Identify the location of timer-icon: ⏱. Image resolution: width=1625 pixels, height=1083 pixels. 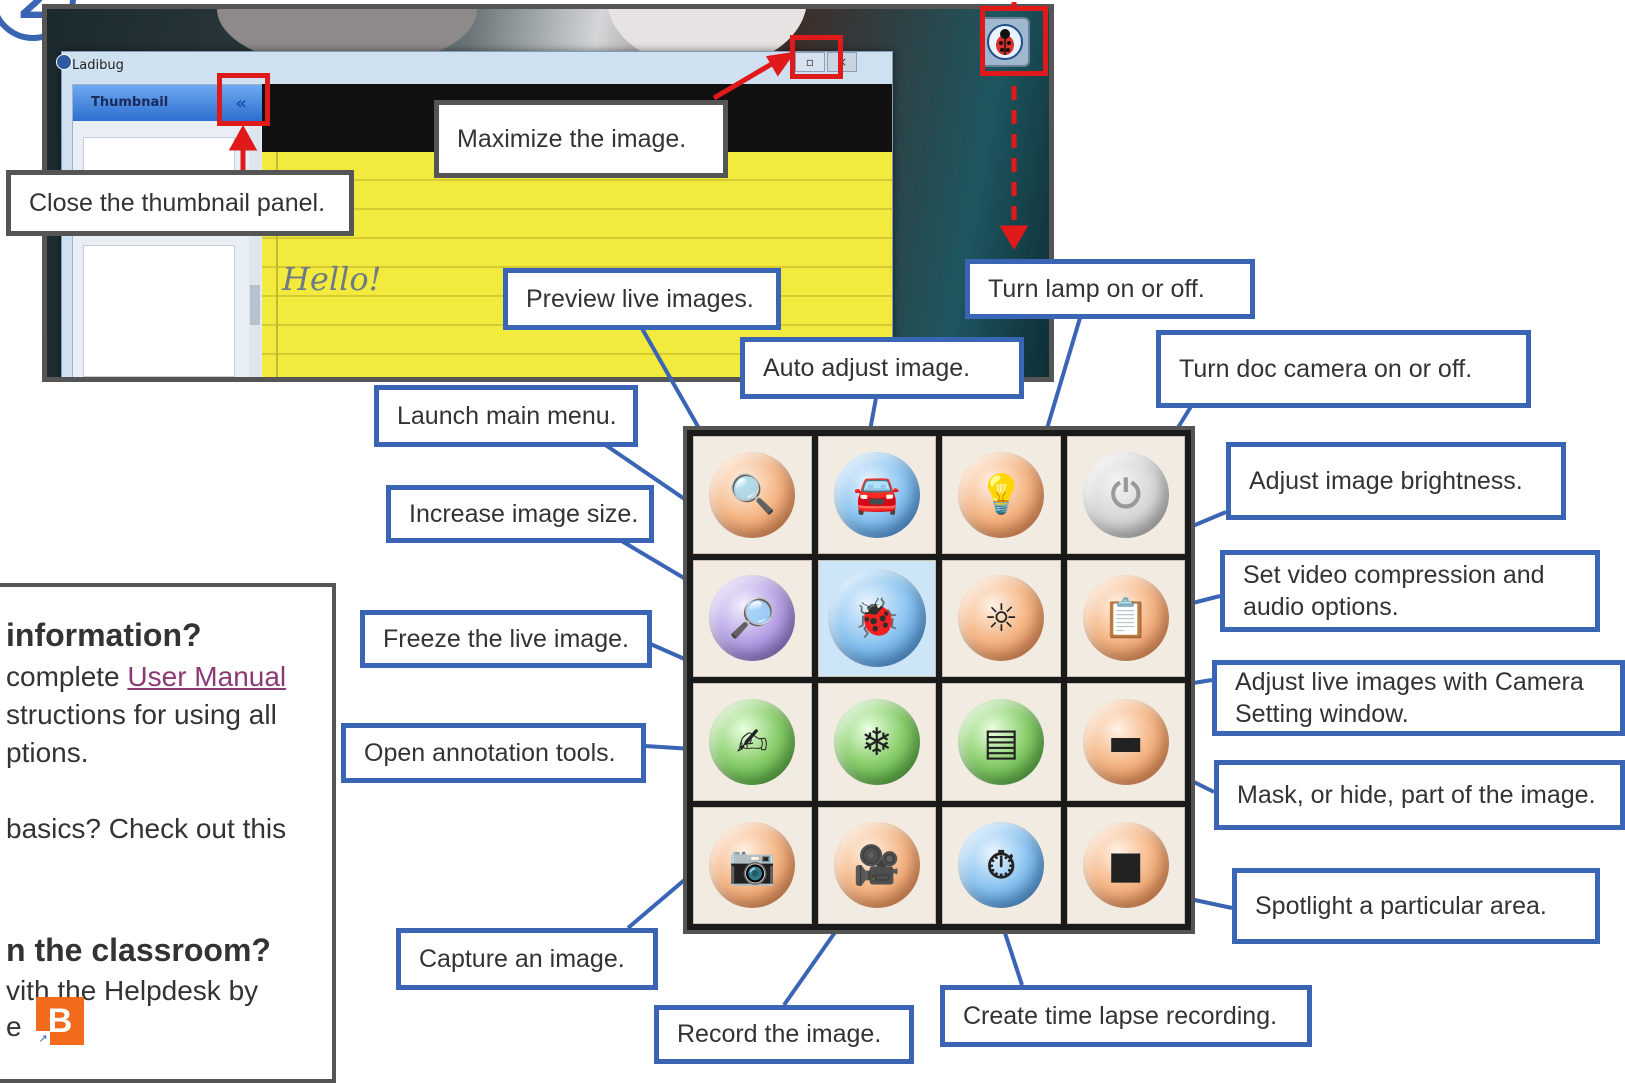
(1001, 865).